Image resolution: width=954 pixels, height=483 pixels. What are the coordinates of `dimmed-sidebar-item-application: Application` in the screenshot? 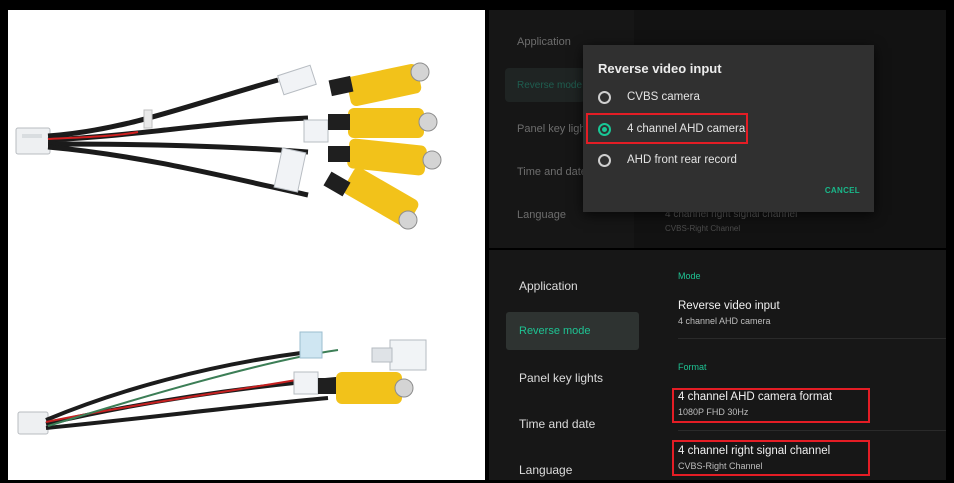 It's located at (544, 42).